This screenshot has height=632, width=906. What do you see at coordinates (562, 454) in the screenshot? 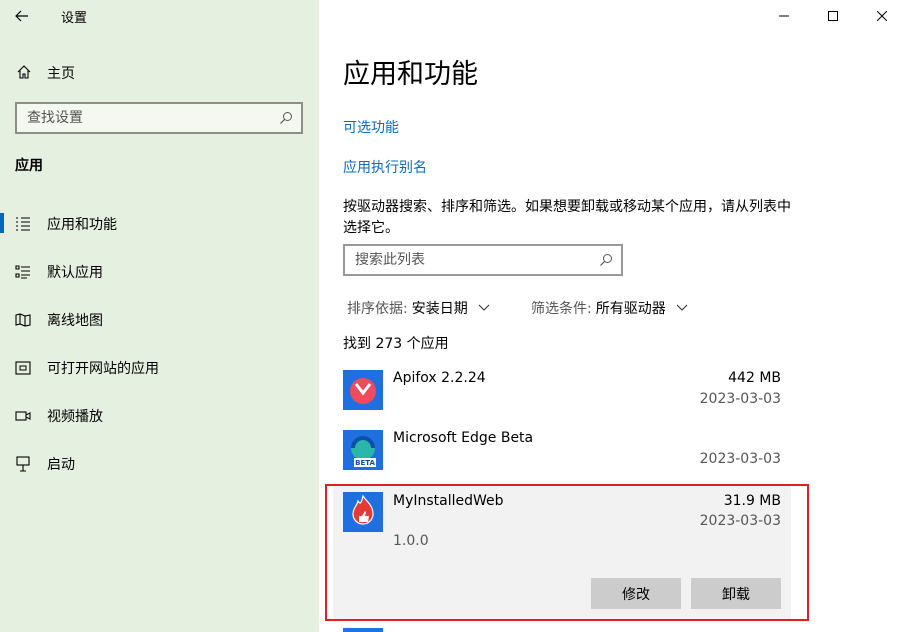
I see `app-list-item: BETA Microsoft Edge Beta 2023-03-03` at bounding box center [562, 454].